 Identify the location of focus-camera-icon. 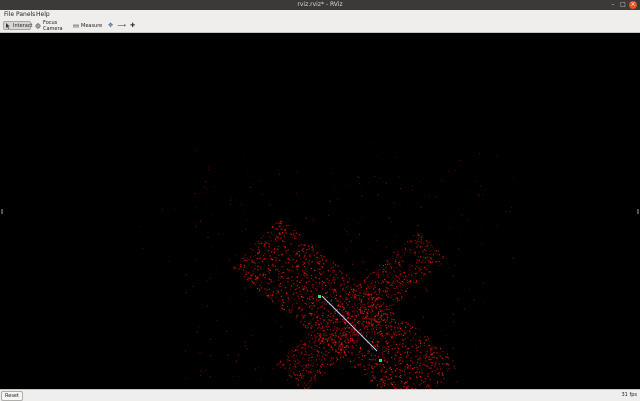
(38, 26).